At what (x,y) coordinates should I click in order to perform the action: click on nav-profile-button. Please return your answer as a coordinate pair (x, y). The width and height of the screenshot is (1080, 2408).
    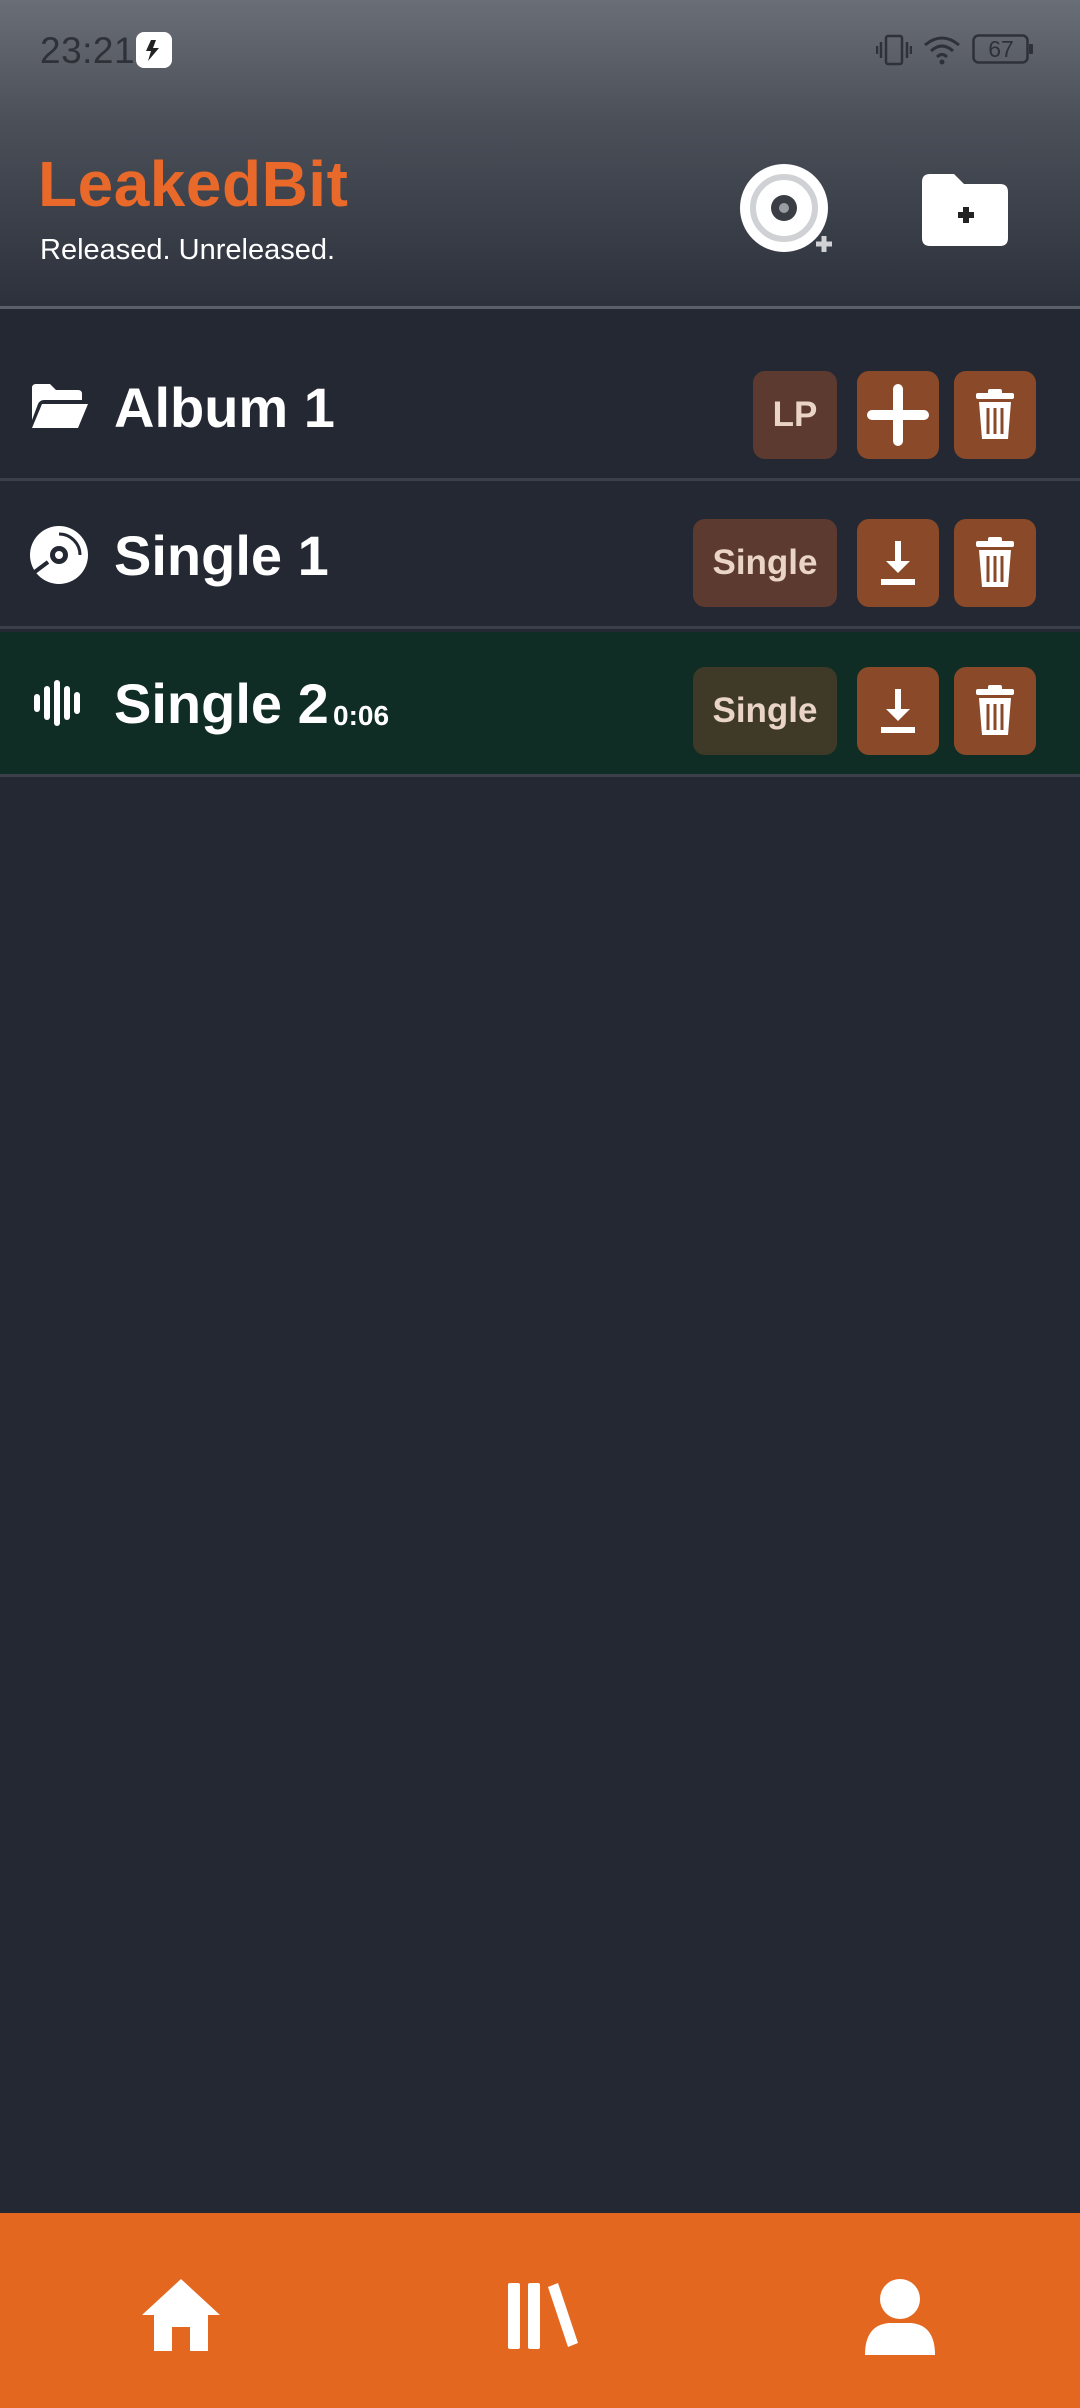
    Looking at the image, I should click on (900, 2316).